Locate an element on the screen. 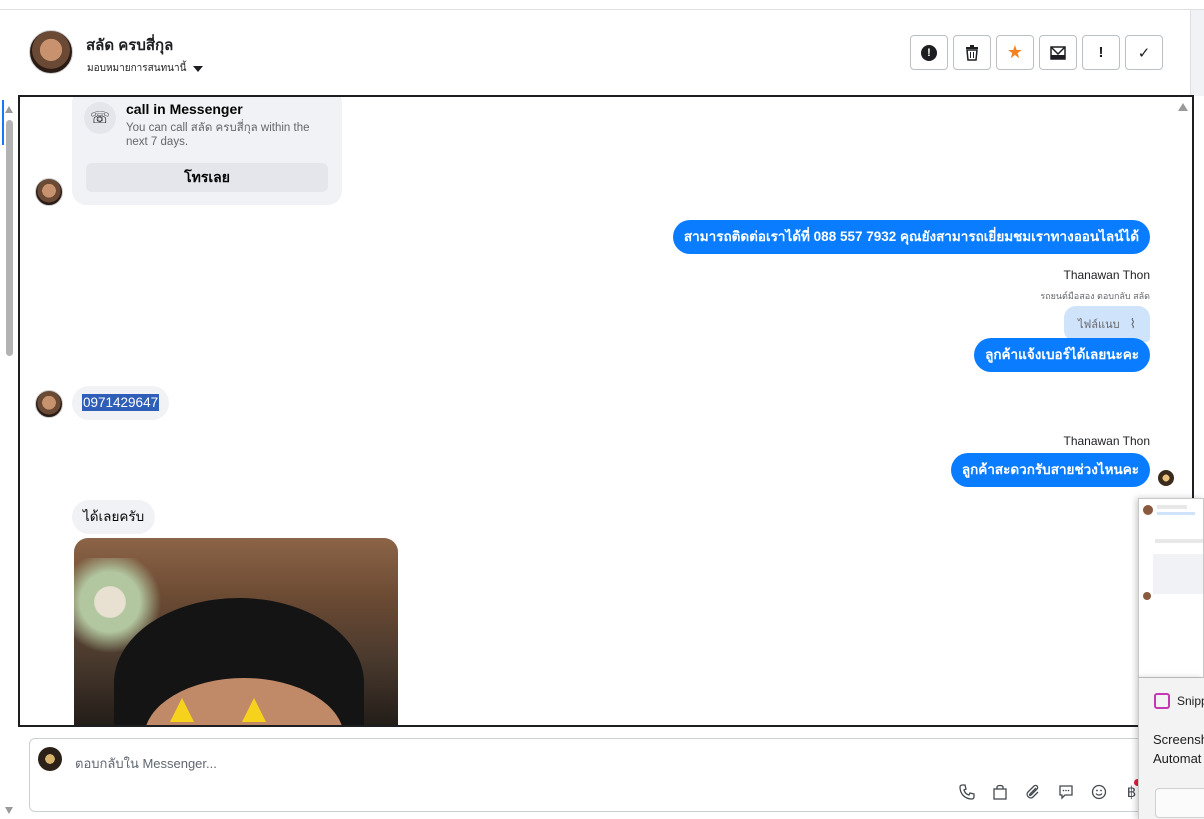  page-avatar-small is located at coordinates (1166, 478).